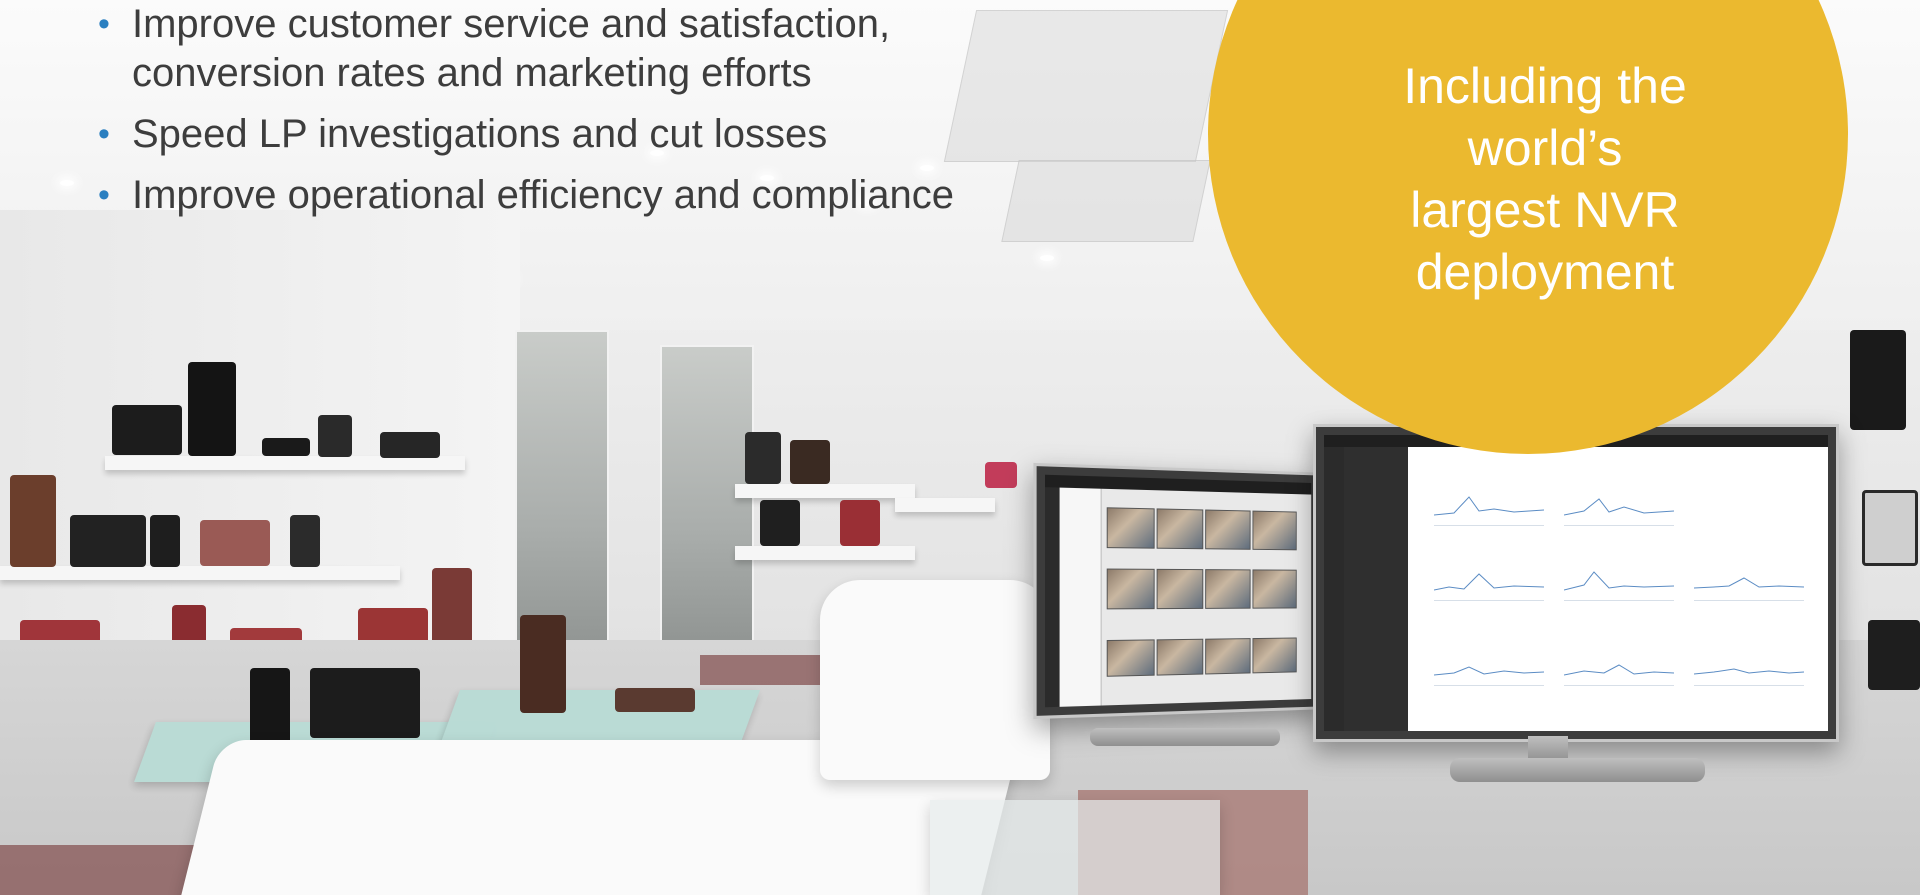 The image size is (1920, 895). I want to click on callout-line: world’s, so click(1545, 148).